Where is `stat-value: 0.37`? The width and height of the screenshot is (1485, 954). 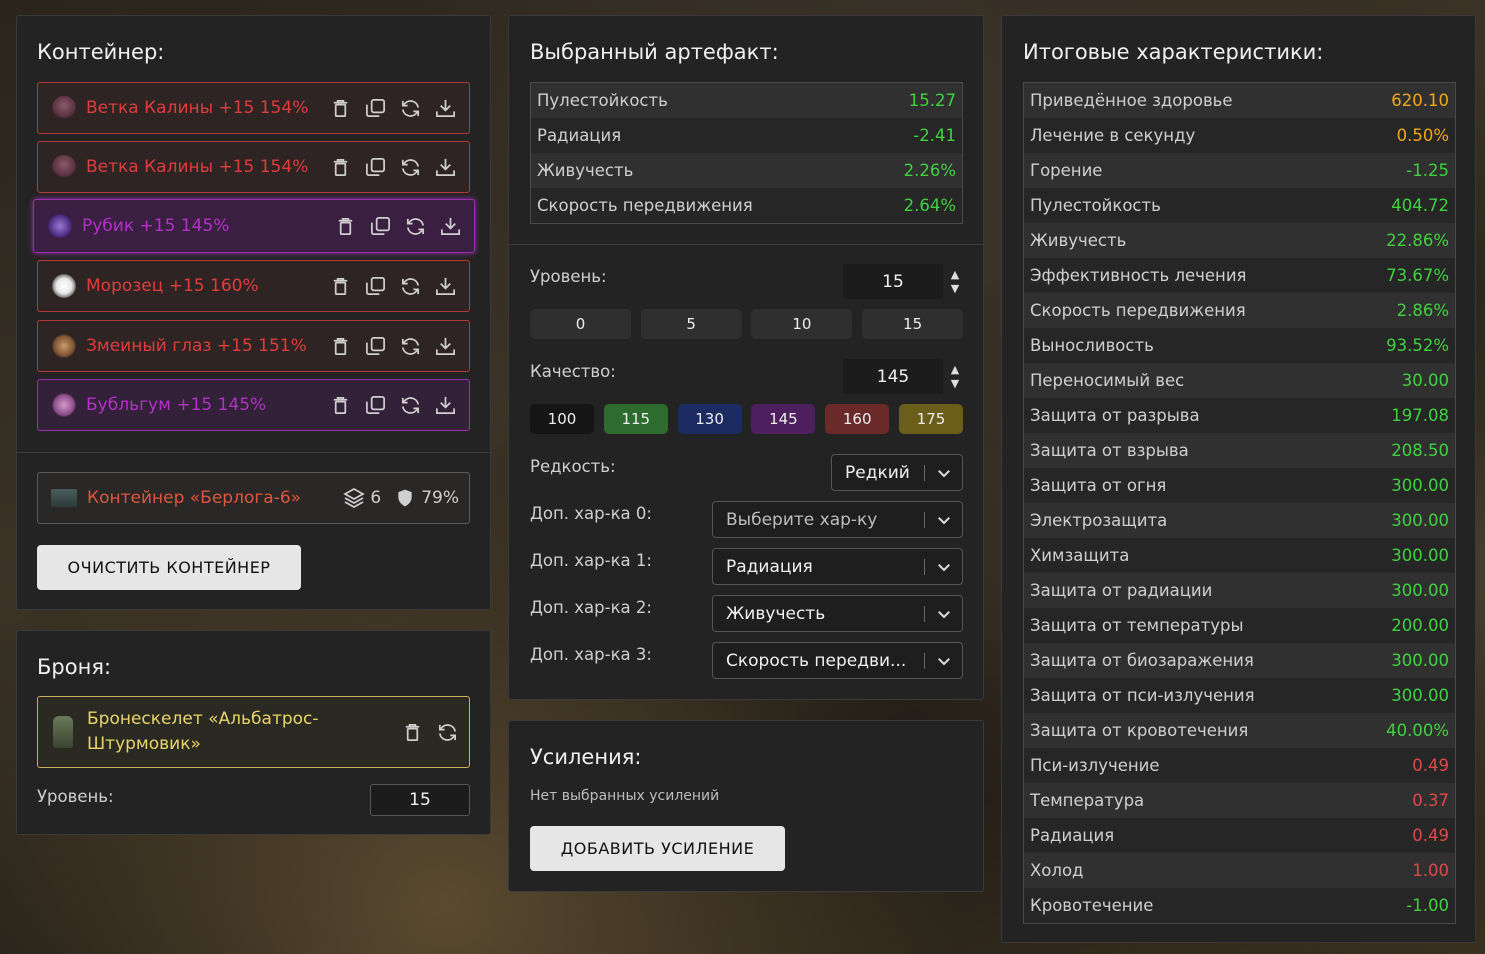 stat-value: 0.37 is located at coordinates (1430, 800).